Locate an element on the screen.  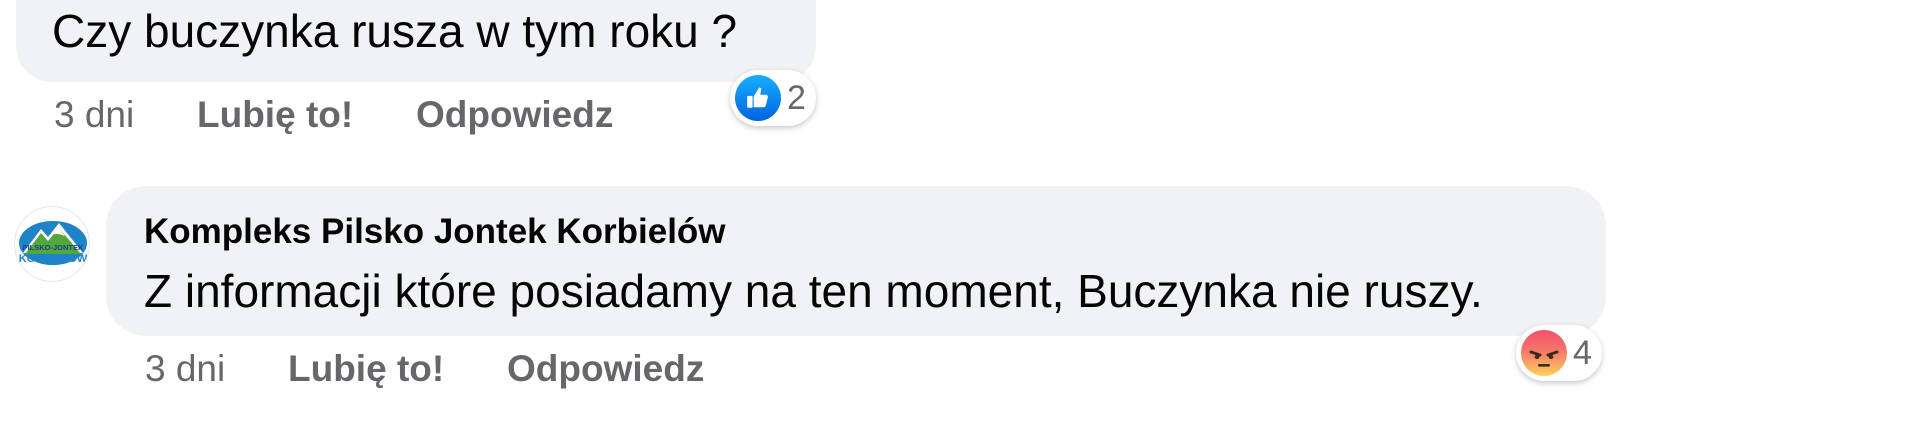
comment-author: Kompleks Pilsko Jontek Korbielów is located at coordinates (435, 231).